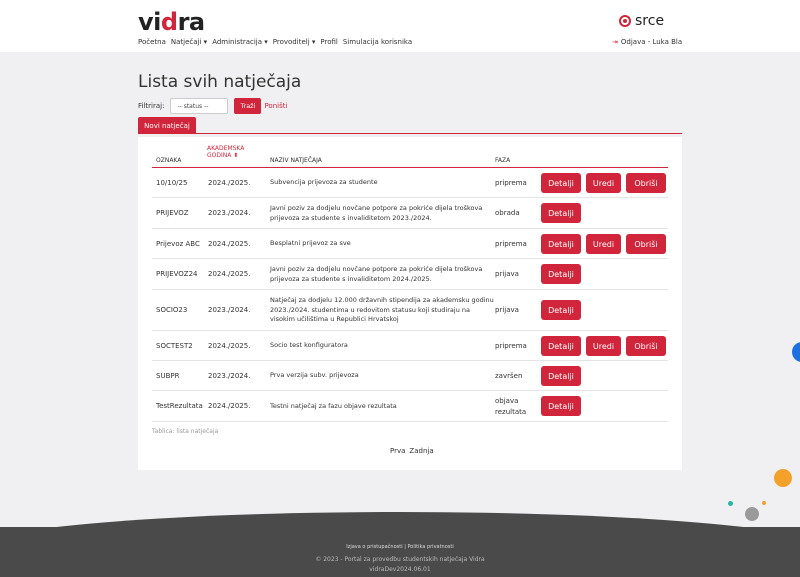  Describe the element at coordinates (309, 345) in the screenshot. I see `cell-naziv: Socio test konfiguratora` at that location.